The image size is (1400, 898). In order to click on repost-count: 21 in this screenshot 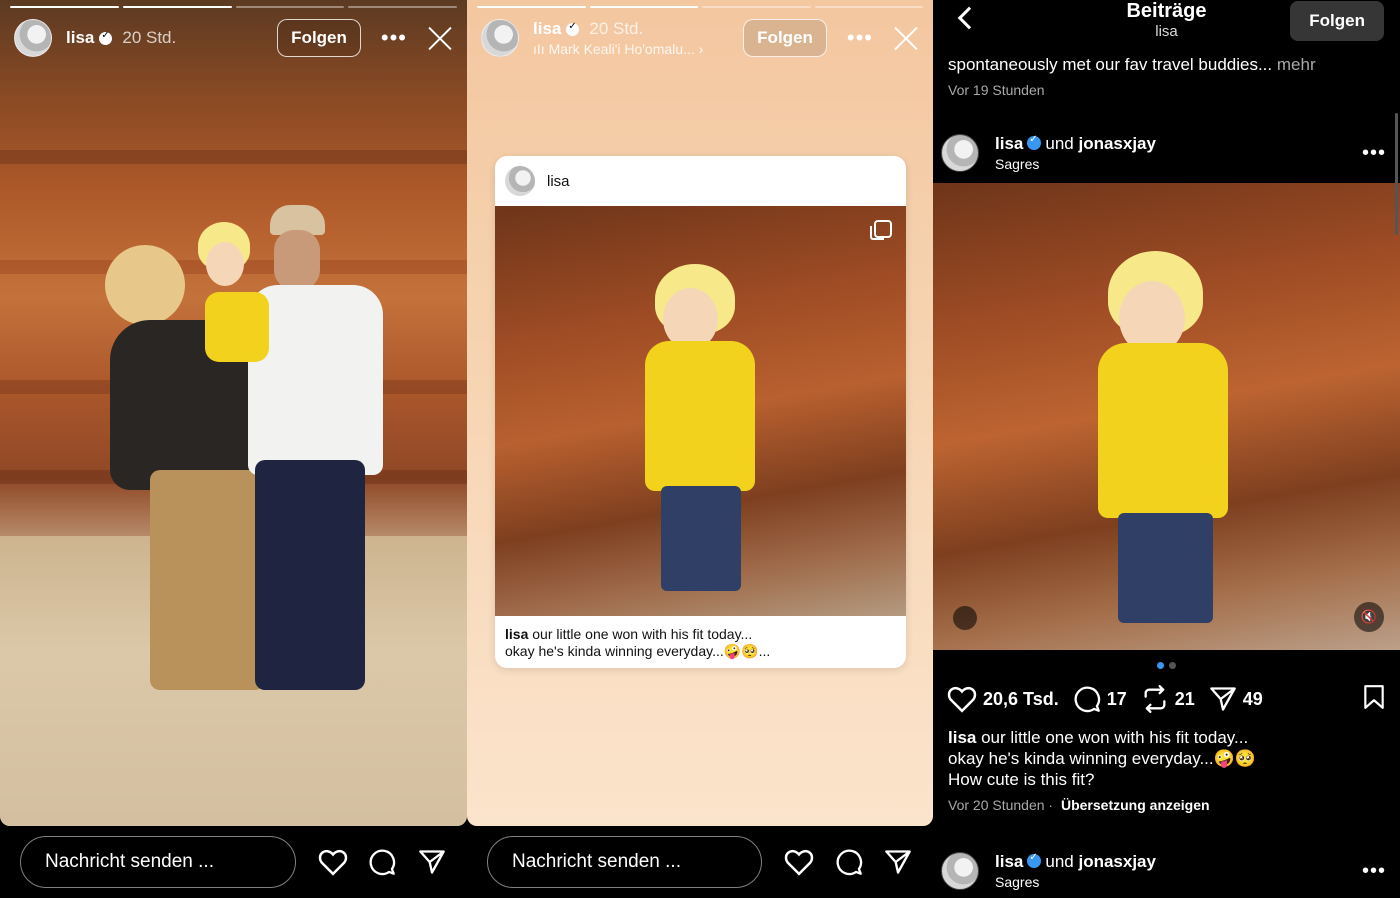, I will do `click(1184, 698)`.